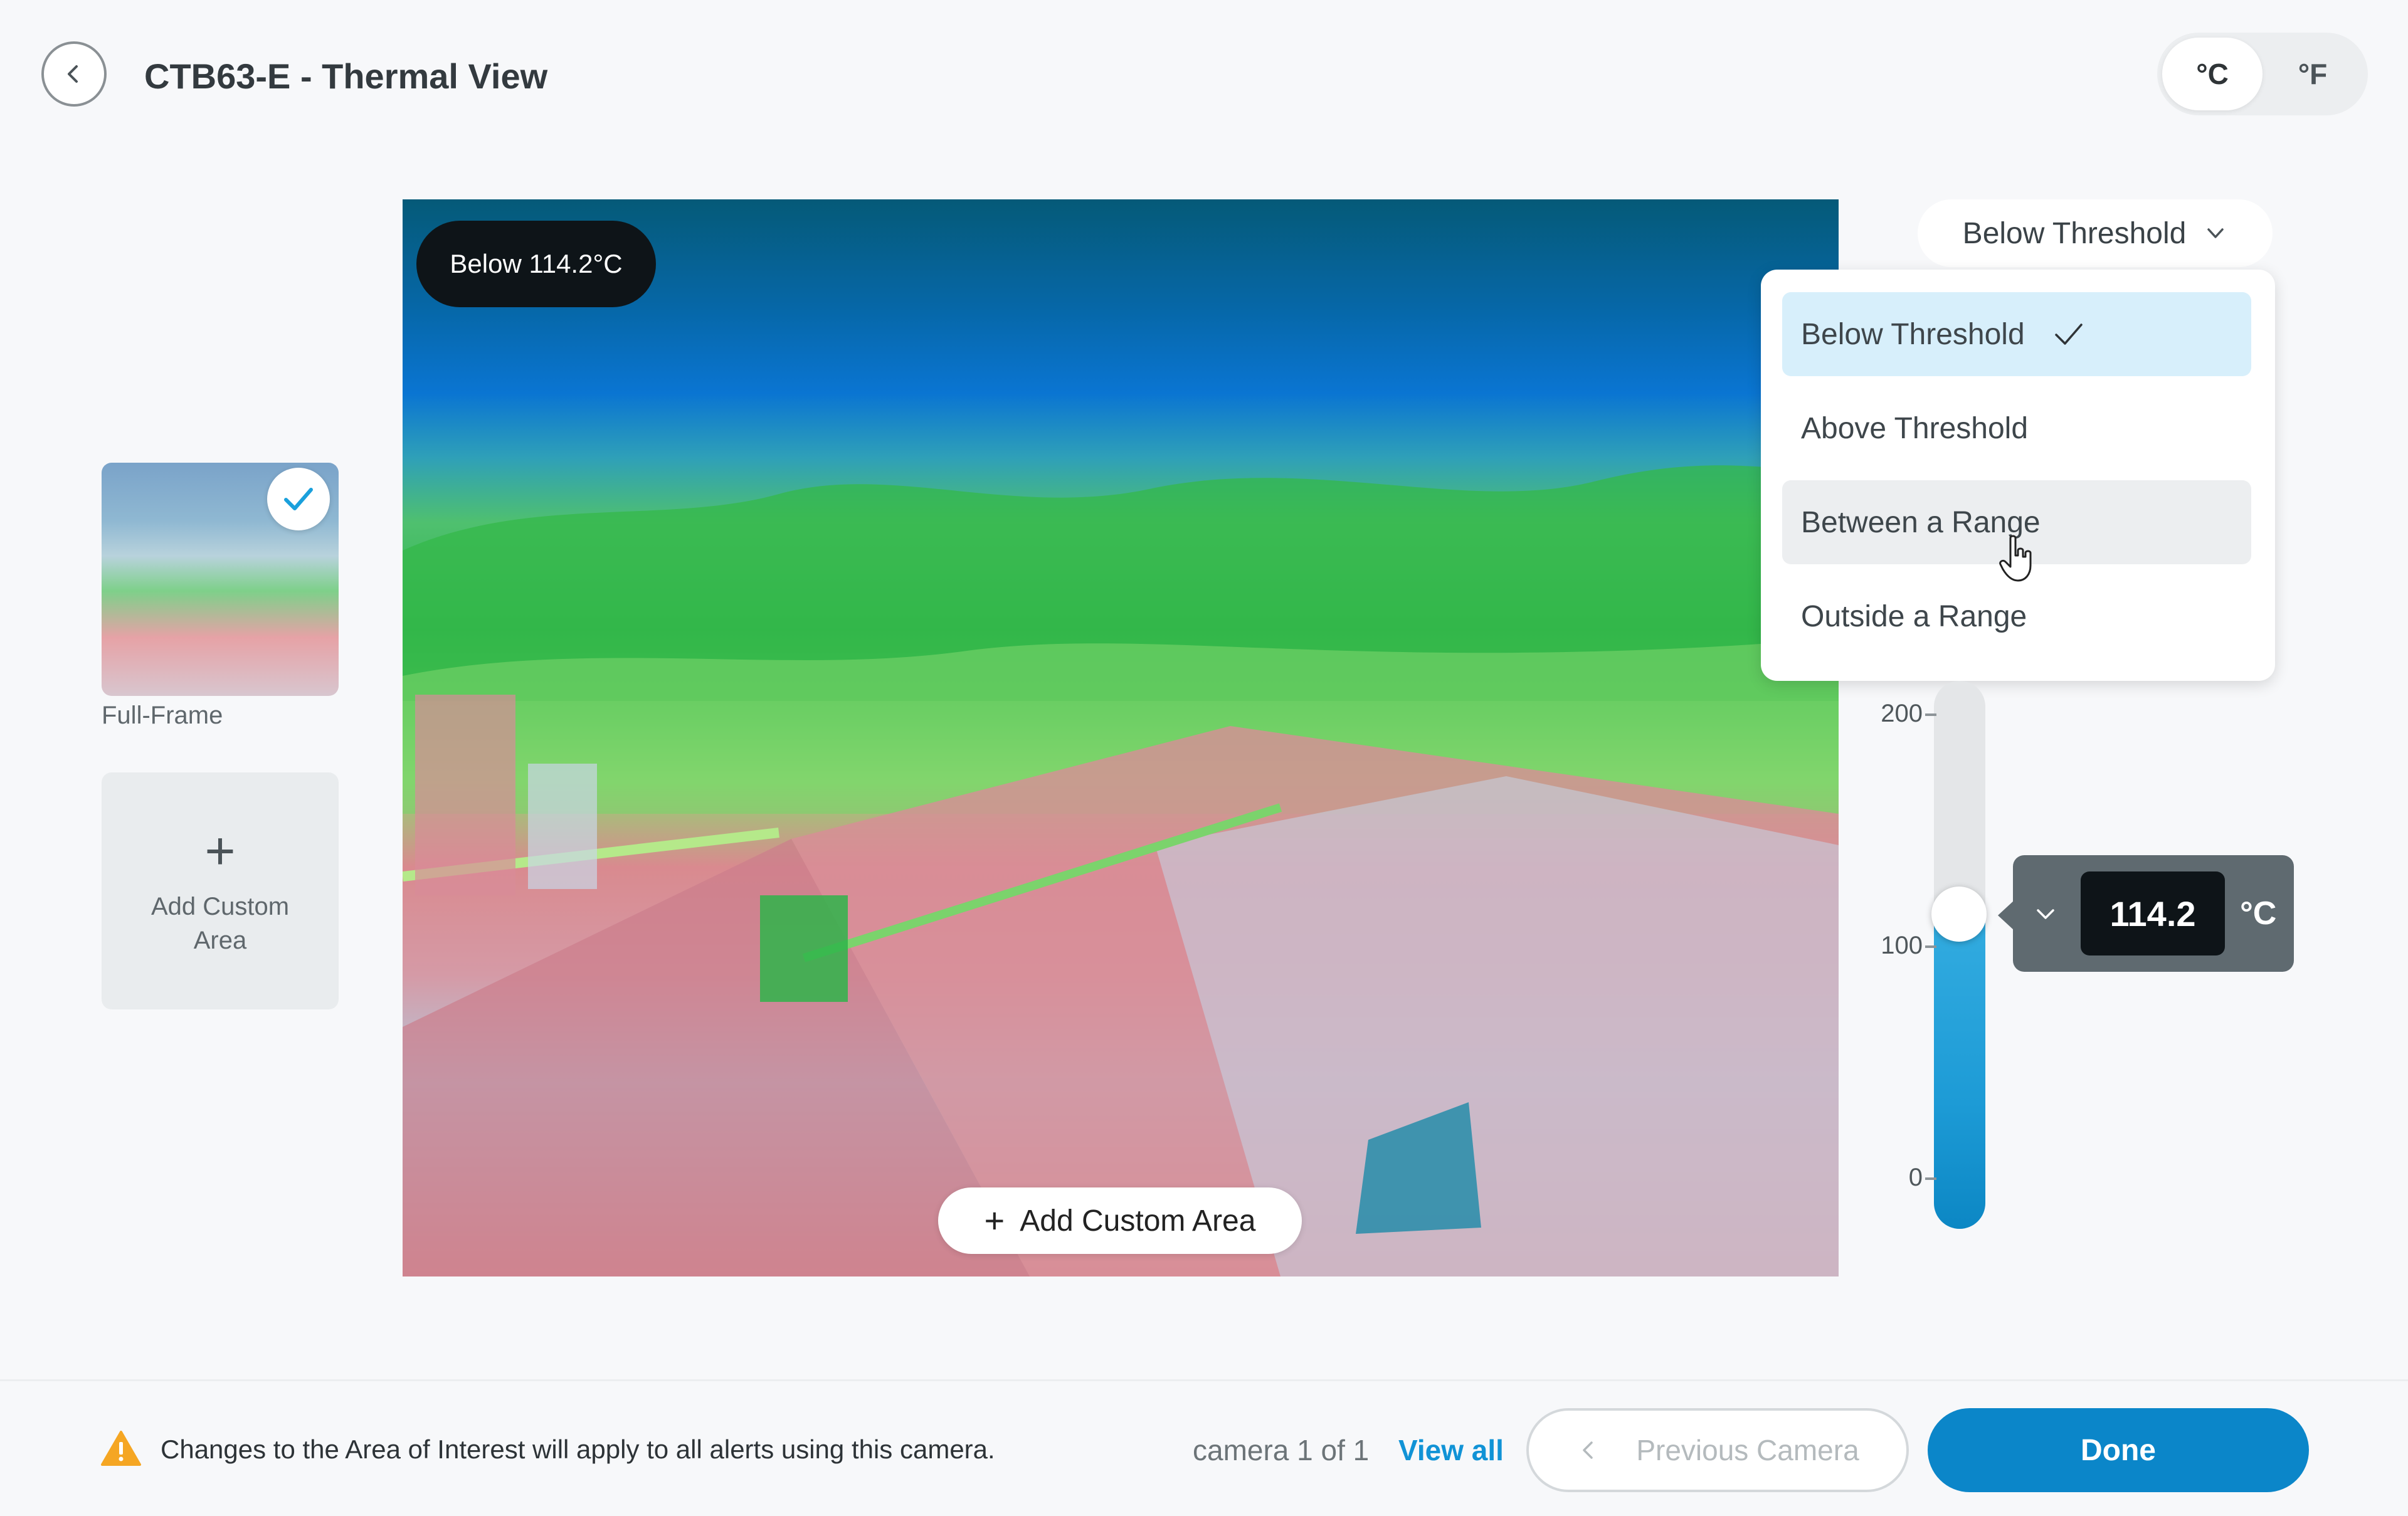 This screenshot has width=2408, height=1516. What do you see at coordinates (1902, 946) in the screenshot?
I see `scale-label-100: 100` at bounding box center [1902, 946].